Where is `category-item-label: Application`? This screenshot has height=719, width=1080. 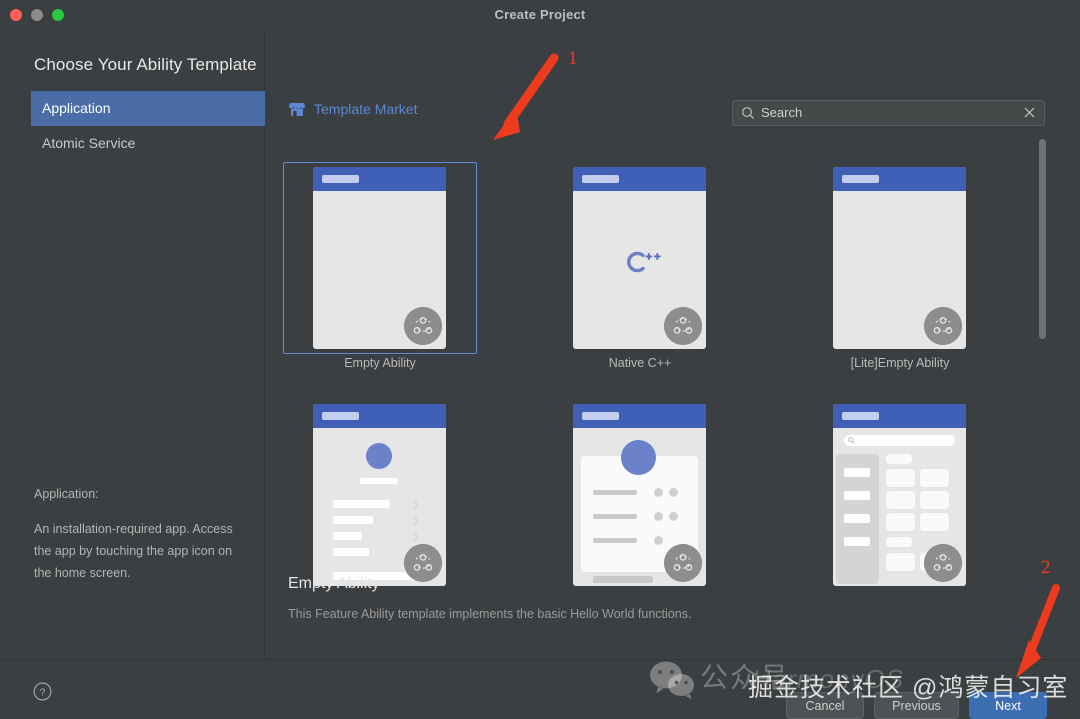 category-item-label: Application is located at coordinates (76, 108).